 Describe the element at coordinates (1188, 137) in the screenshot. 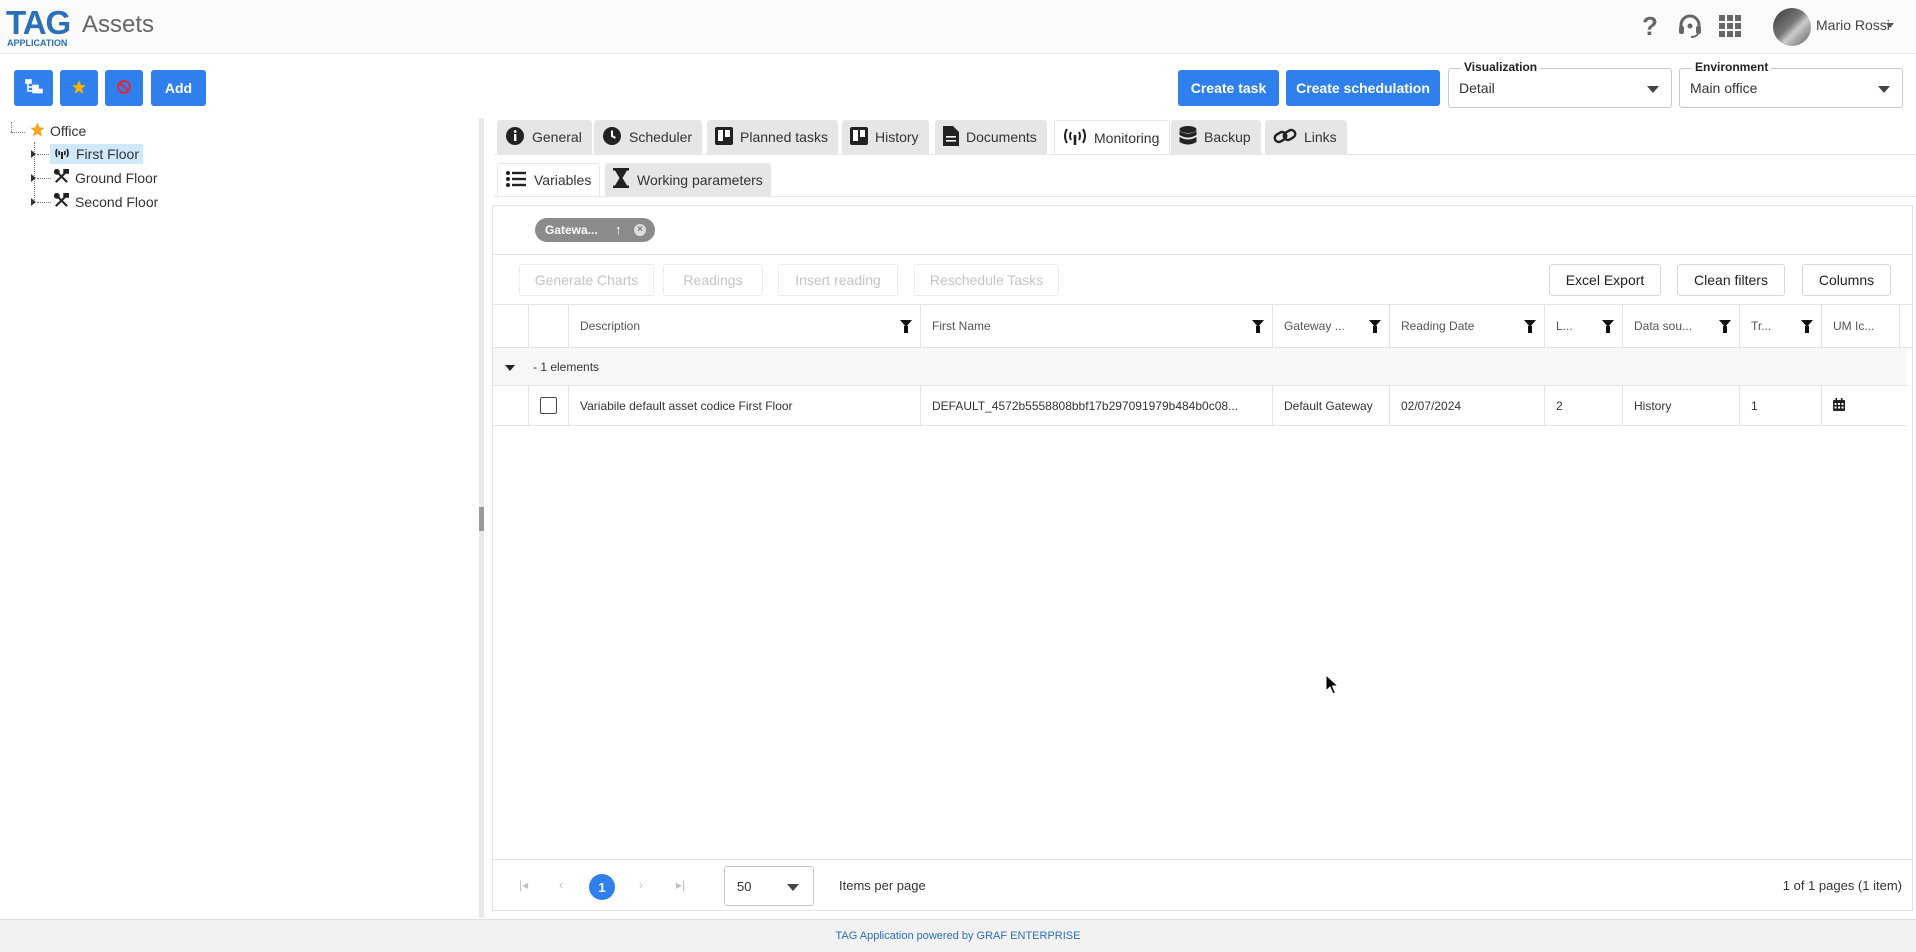

I see `database-icon` at that location.